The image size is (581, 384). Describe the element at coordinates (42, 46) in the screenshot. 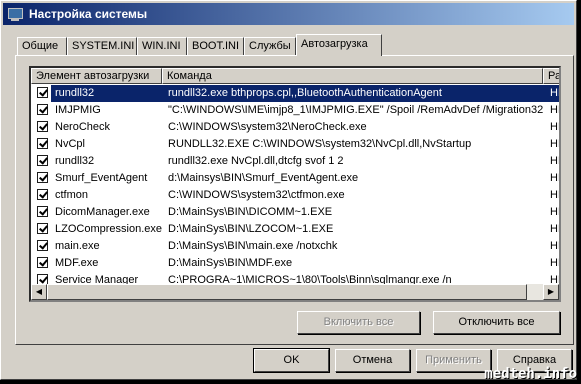

I see `tab-general: Общие` at that location.